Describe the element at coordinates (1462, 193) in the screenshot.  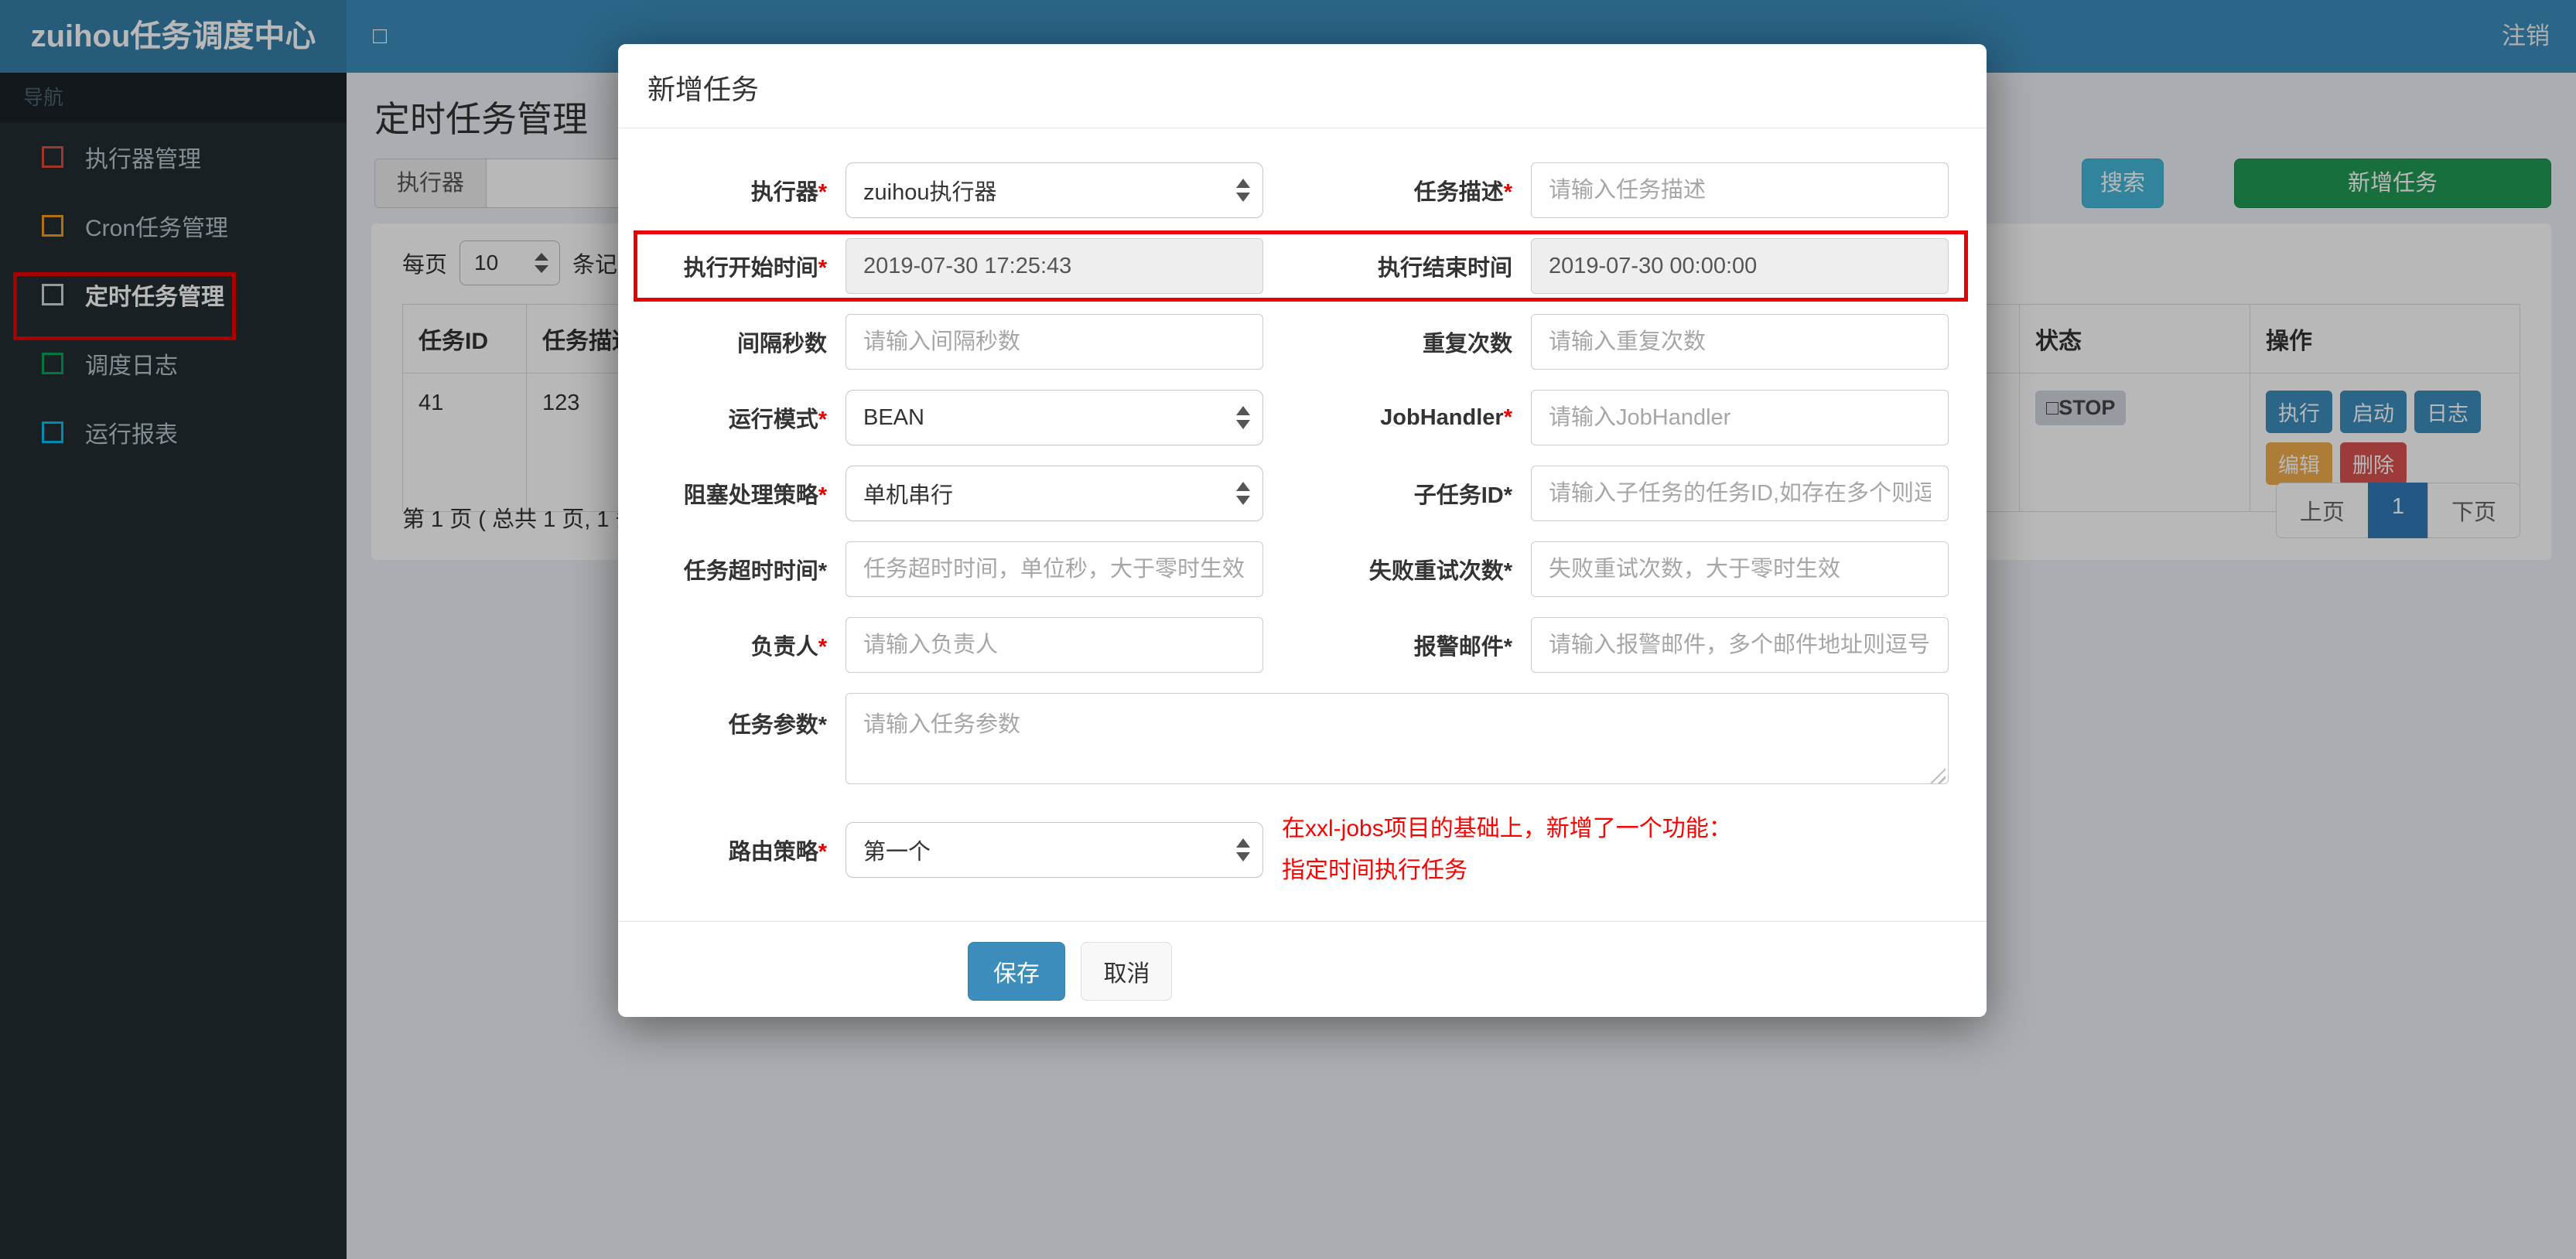
I see `job-desc-label: 任务描述*` at that location.